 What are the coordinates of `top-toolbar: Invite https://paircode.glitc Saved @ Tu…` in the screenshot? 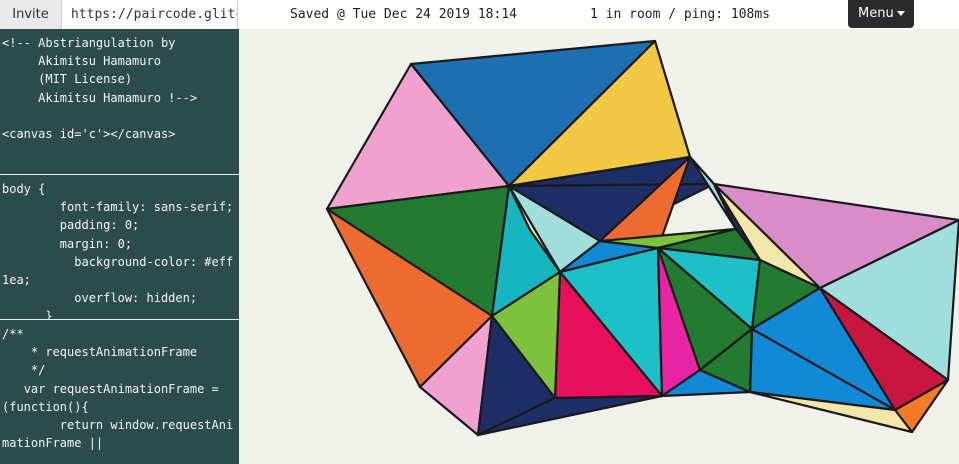 It's located at (479, 15).